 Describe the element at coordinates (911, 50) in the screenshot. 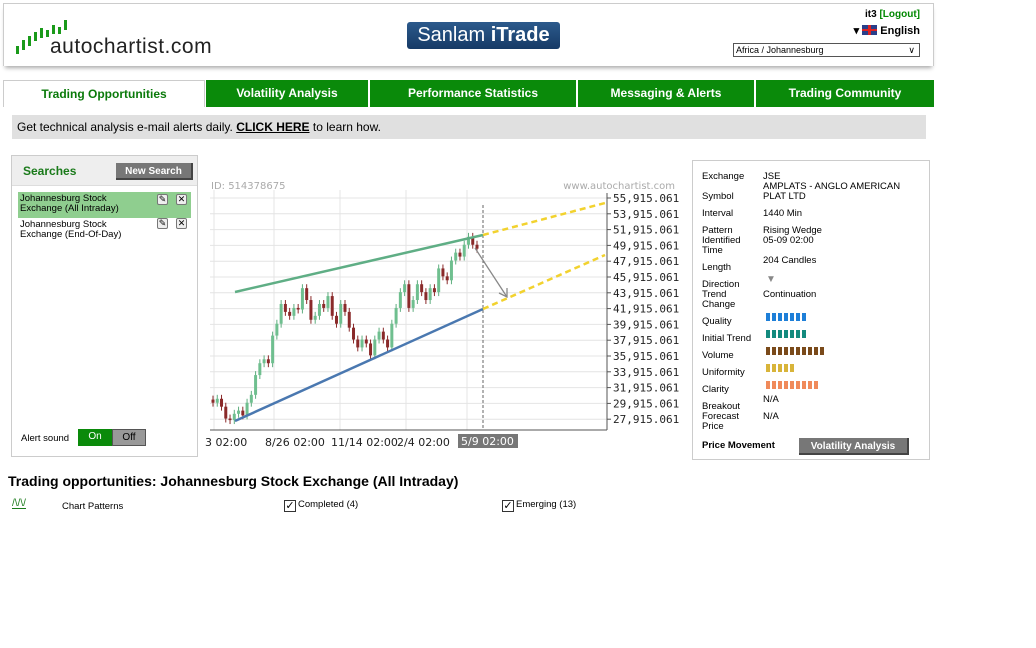

I see `chevron-down-icon: ∨` at that location.